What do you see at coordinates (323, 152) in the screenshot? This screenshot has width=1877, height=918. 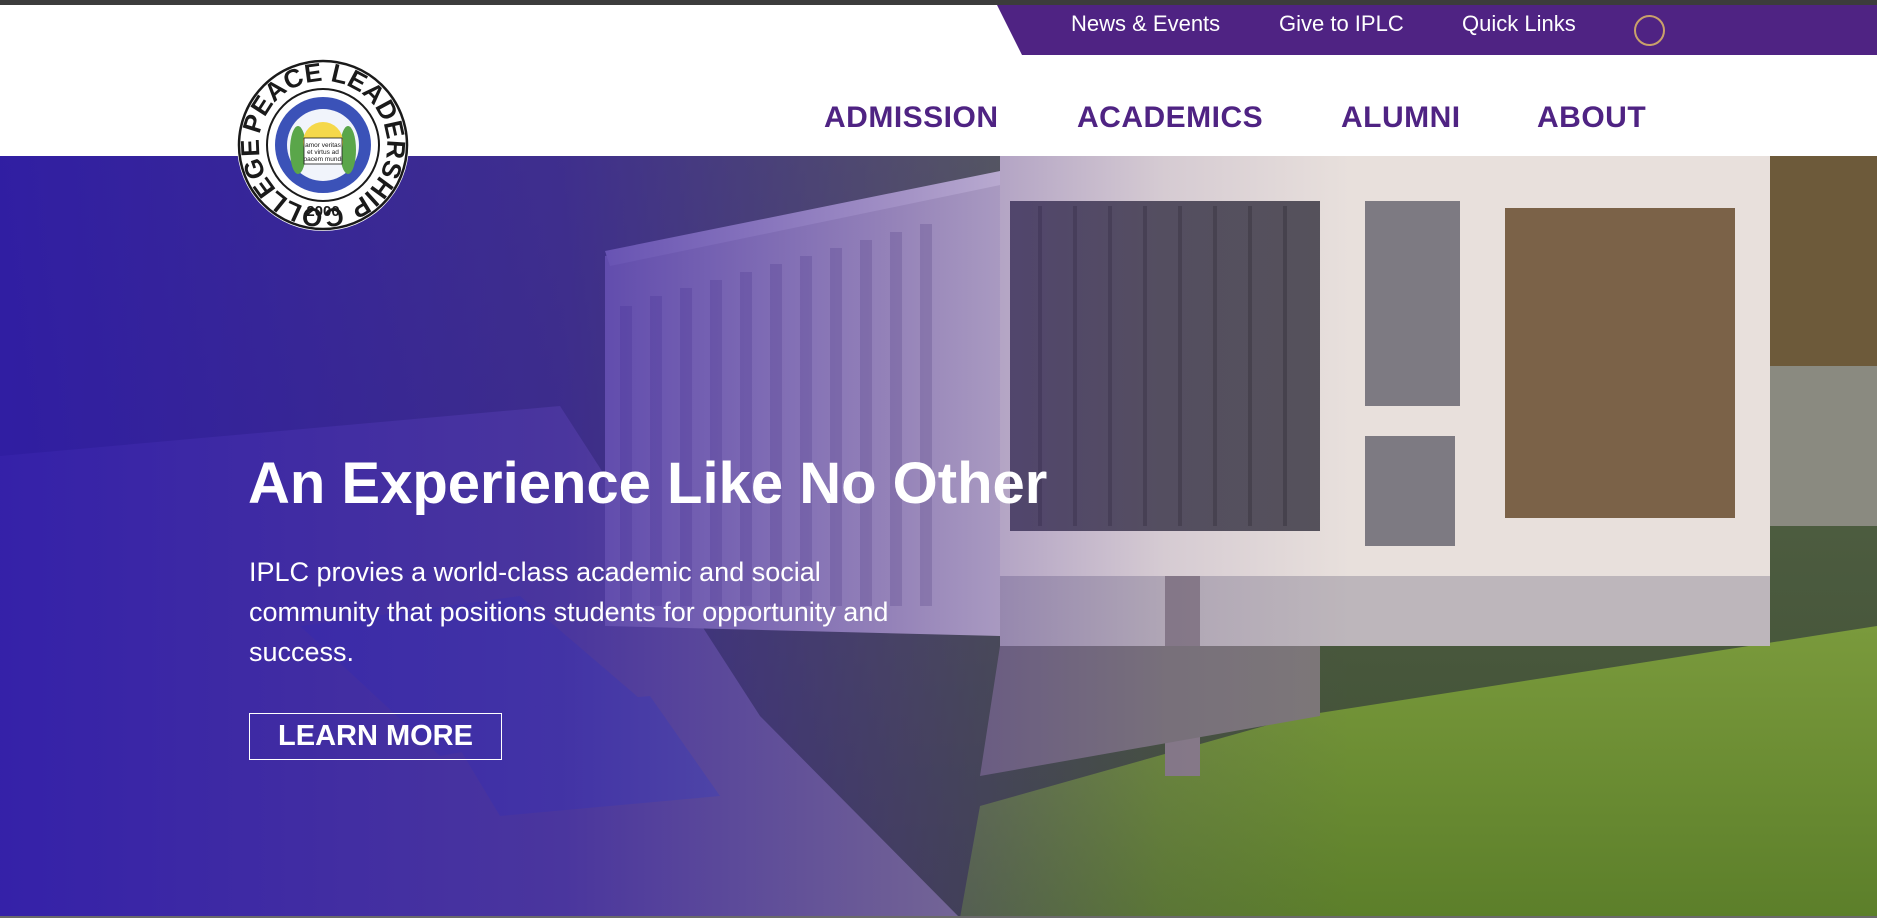 I see `logo-motto-line2: et virtus ad` at bounding box center [323, 152].